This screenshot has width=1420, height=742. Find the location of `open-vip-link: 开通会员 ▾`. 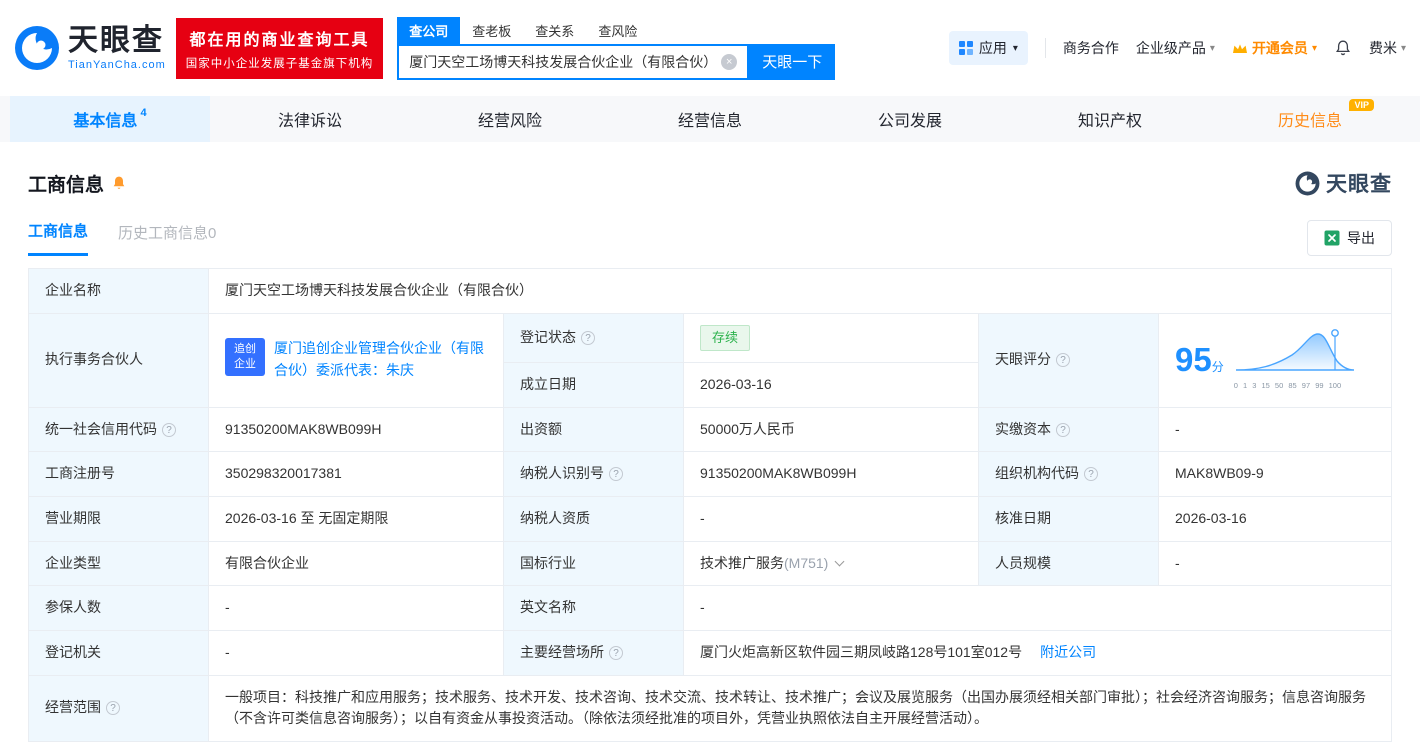

open-vip-link: 开通会员 ▾ is located at coordinates (1274, 48).